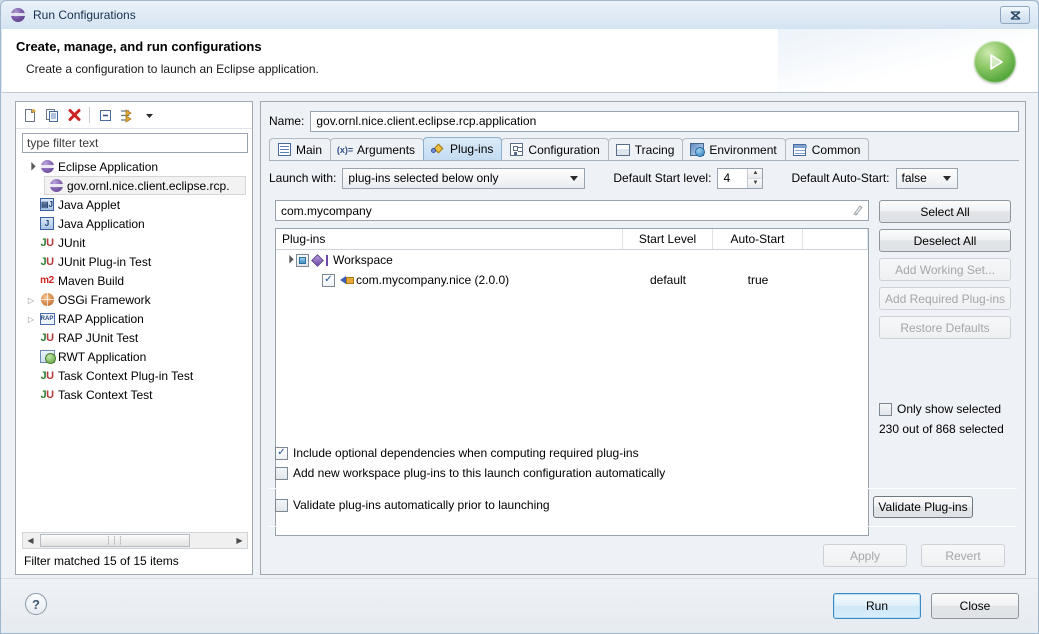 The height and width of the screenshot is (634, 1039). I want to click on restore-defaults-button: Restore Defaults, so click(945, 327).